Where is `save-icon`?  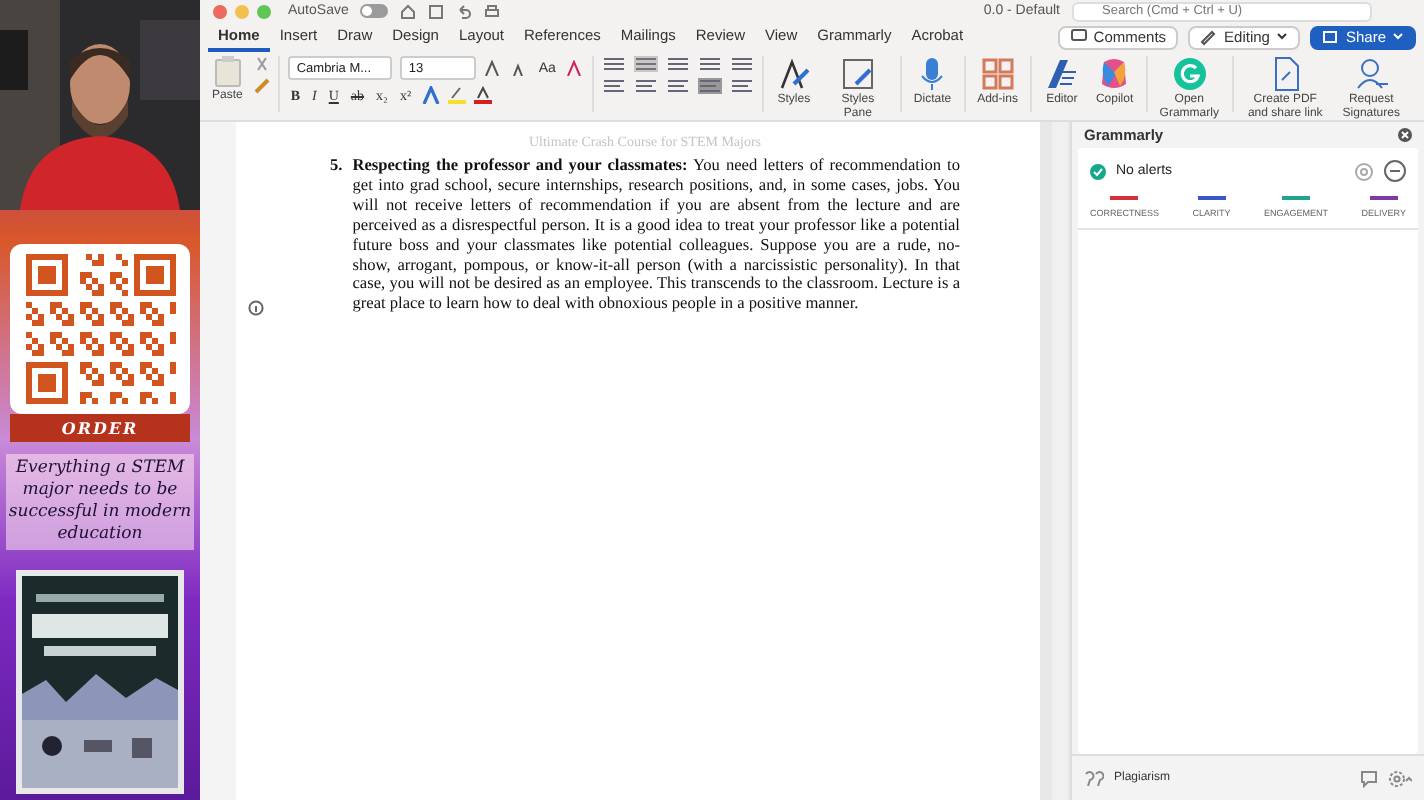
save-icon is located at coordinates (436, 11).